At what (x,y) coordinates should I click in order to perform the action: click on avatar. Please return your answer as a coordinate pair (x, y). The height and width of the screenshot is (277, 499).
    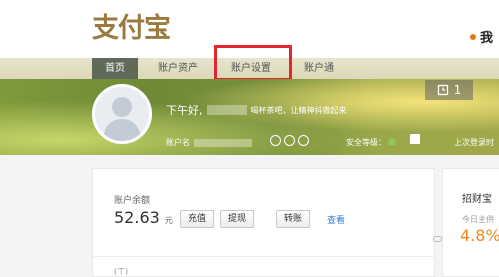
    Looking at the image, I should click on (122, 114).